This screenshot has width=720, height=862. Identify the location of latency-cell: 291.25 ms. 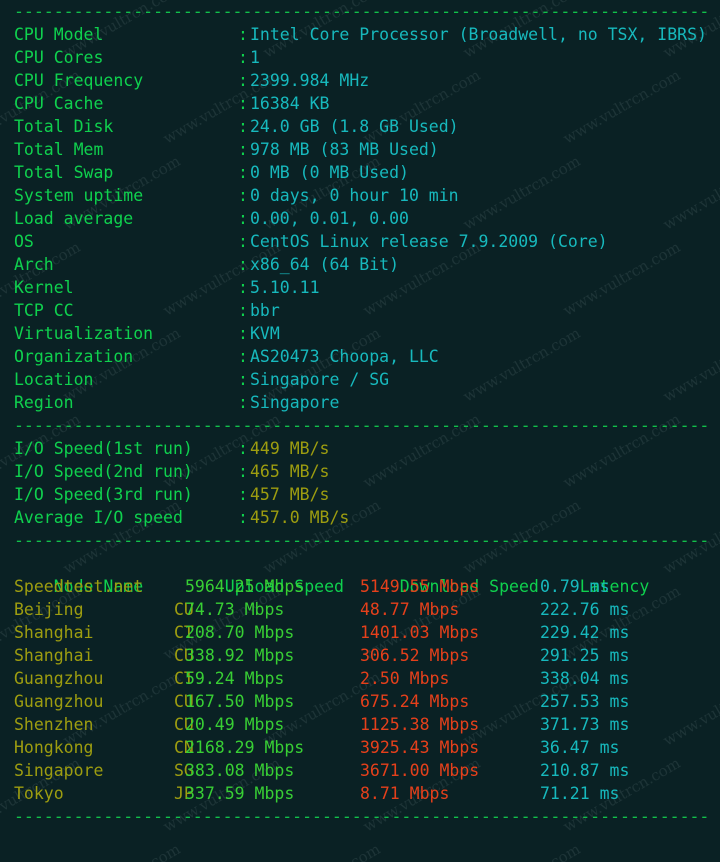
(585, 655).